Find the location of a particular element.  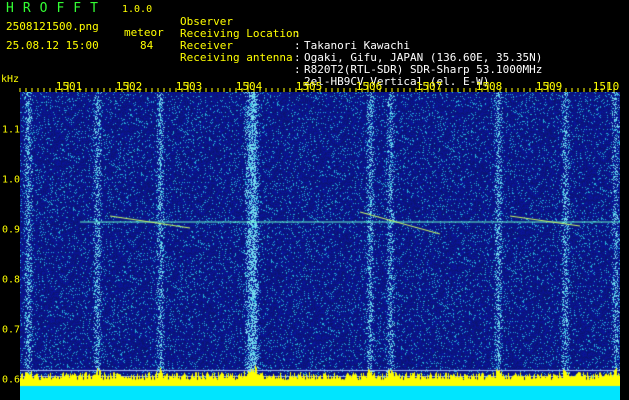

y-tick-label: 0.7 is located at coordinates (11, 330).